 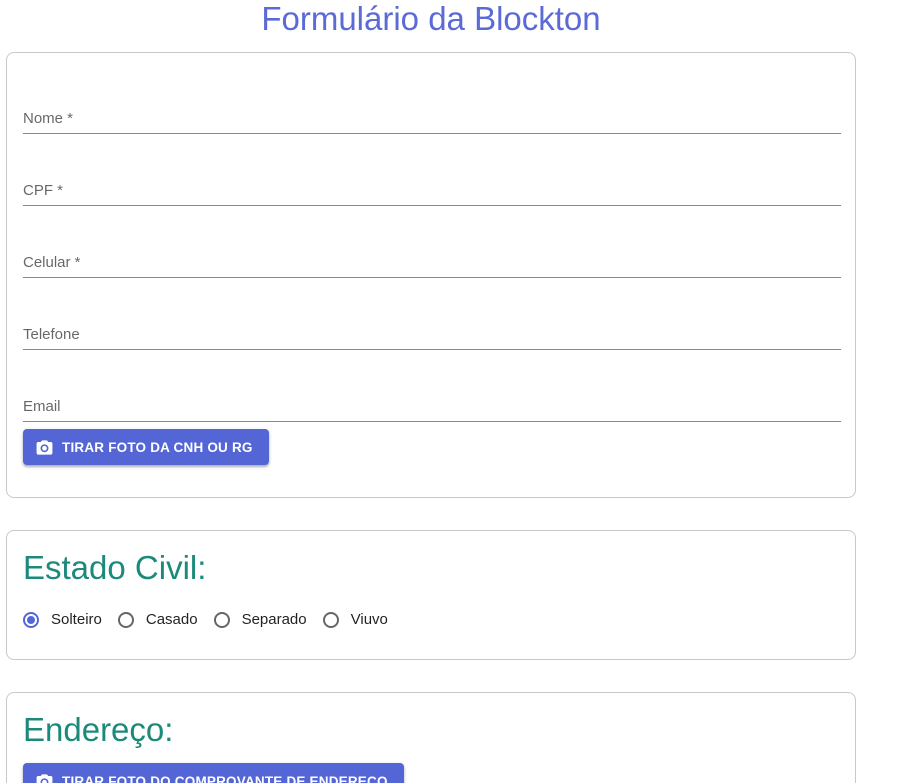 What do you see at coordinates (157, 447) in the screenshot?
I see `take-id-photo-label: TIRAR FOTO DA CNH OU RG` at bounding box center [157, 447].